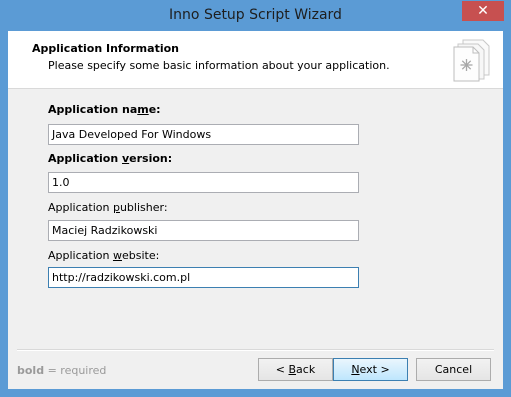 This screenshot has height=397, width=511. I want to click on app-version-input: 1.0, so click(203, 182).